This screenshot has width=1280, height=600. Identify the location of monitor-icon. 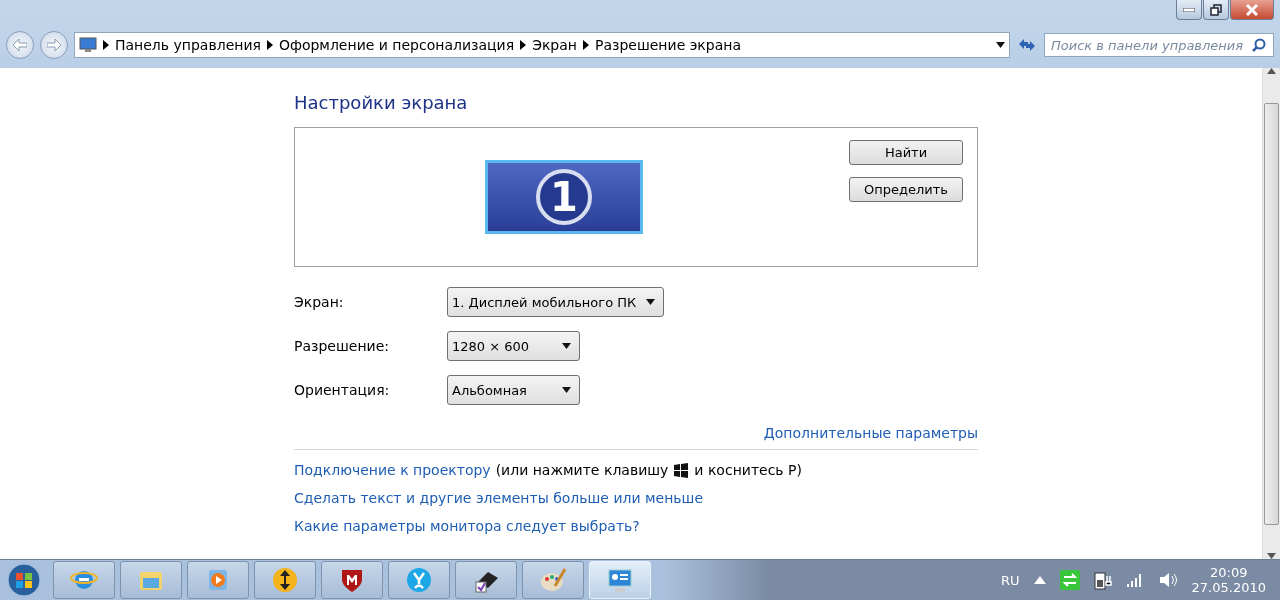
(88, 45).